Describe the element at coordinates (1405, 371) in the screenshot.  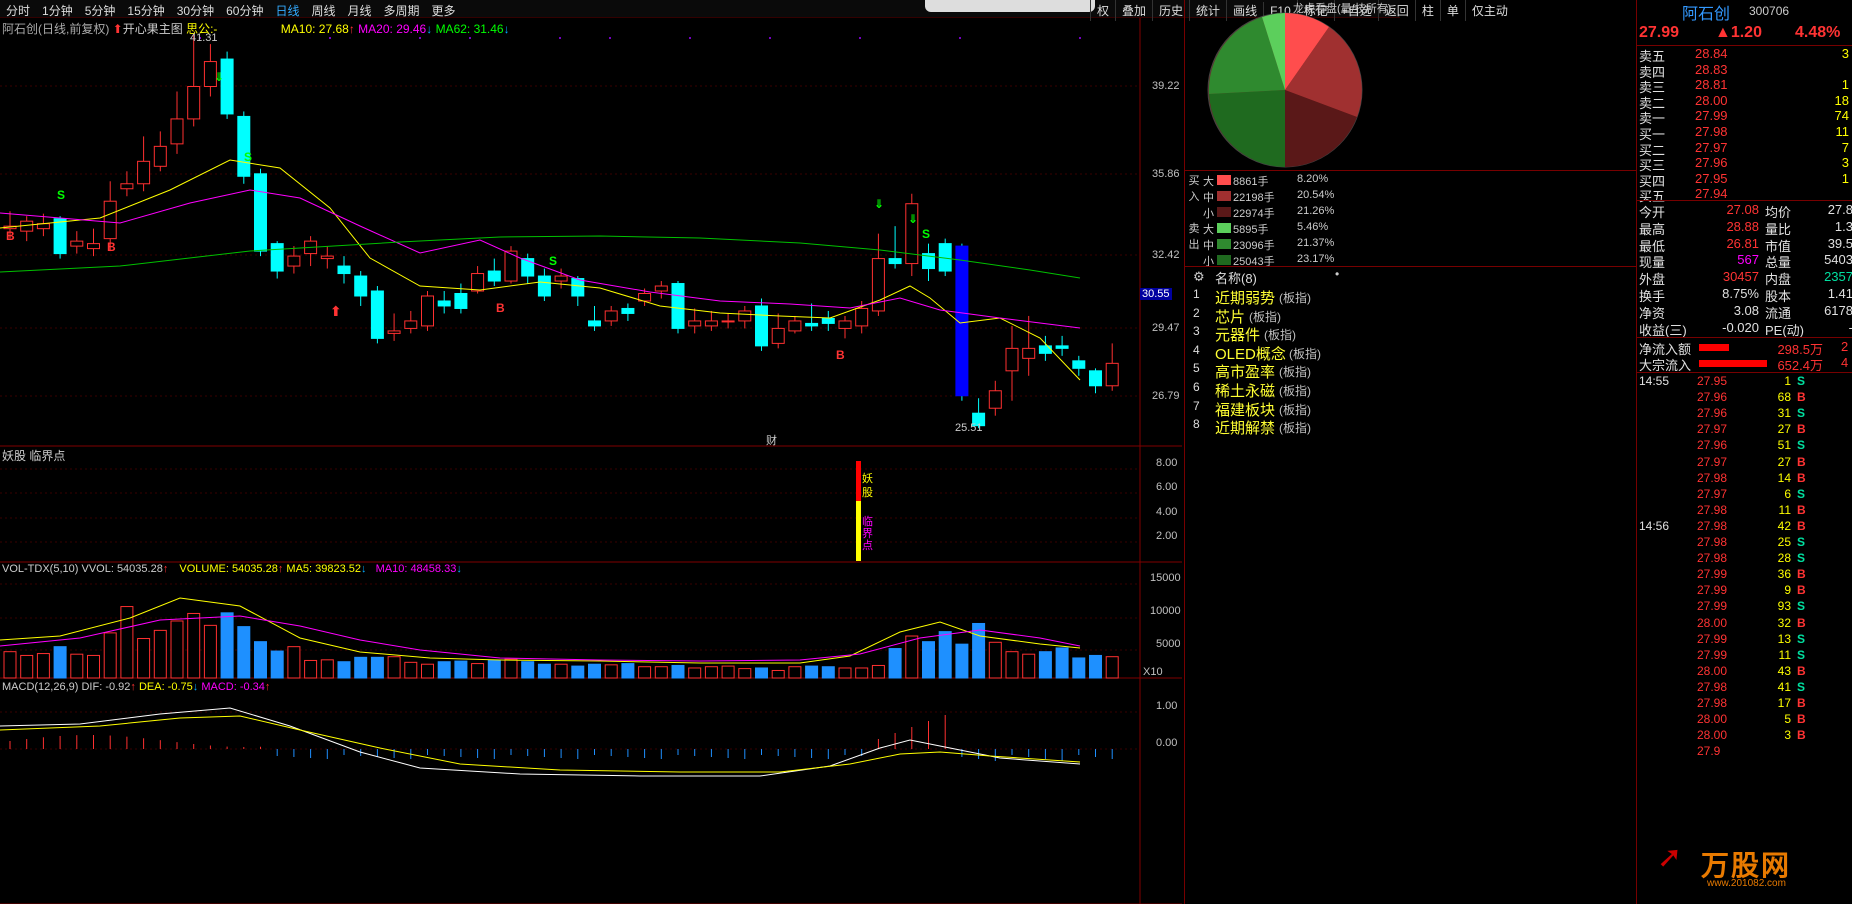
I see `concept-row: 5 高市盈率 (板指)` at that location.